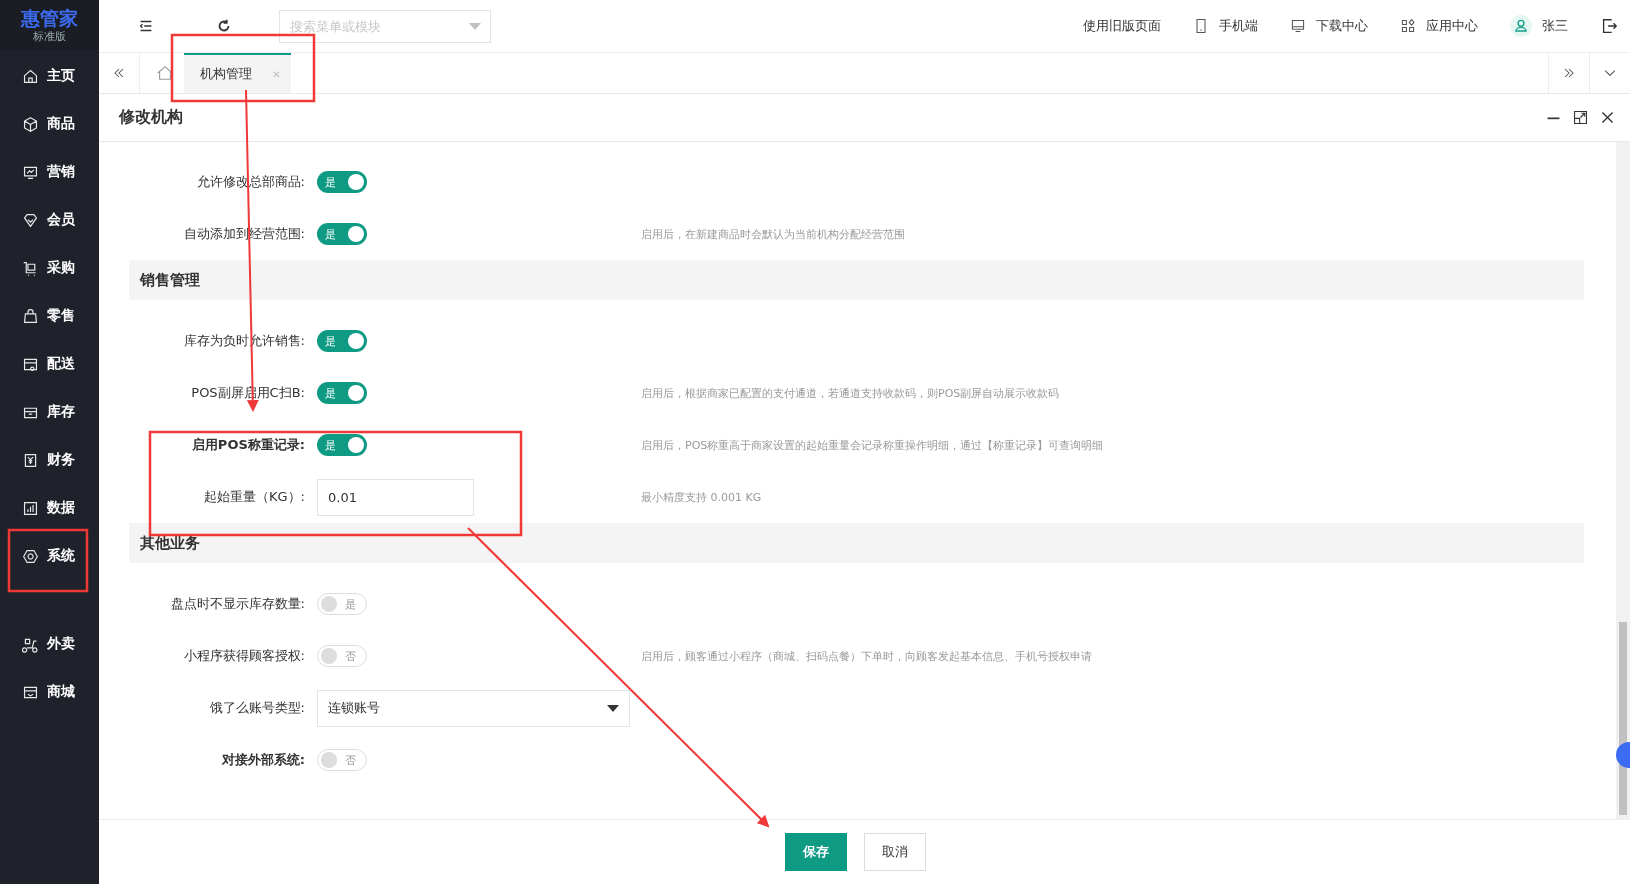 This screenshot has height=884, width=1630. Describe the element at coordinates (244, 656) in the screenshot. I see `field-label: 小程序获得顾客授权:` at that location.